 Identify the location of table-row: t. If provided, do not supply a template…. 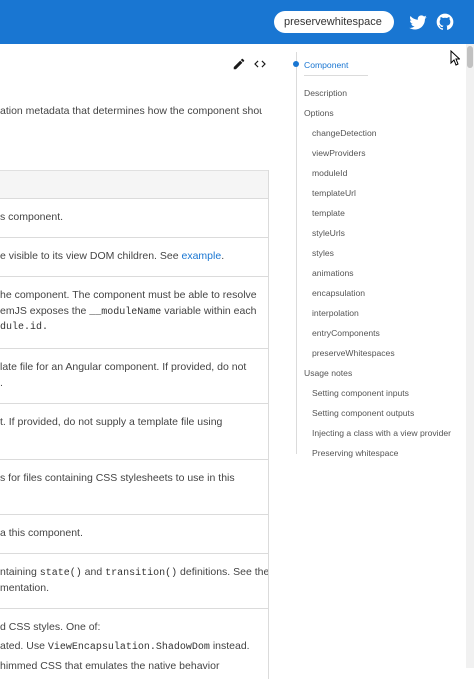
(134, 432).